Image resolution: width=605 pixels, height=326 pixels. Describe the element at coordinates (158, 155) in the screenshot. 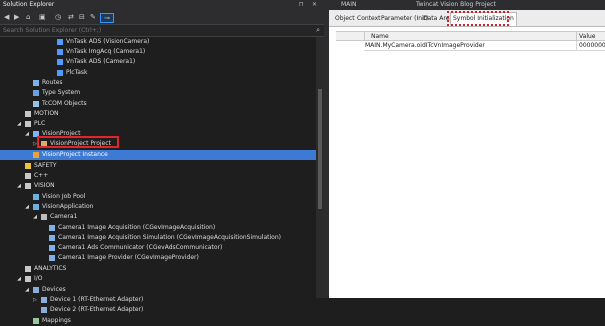

I see `tree-item: VisionProject Instance` at that location.